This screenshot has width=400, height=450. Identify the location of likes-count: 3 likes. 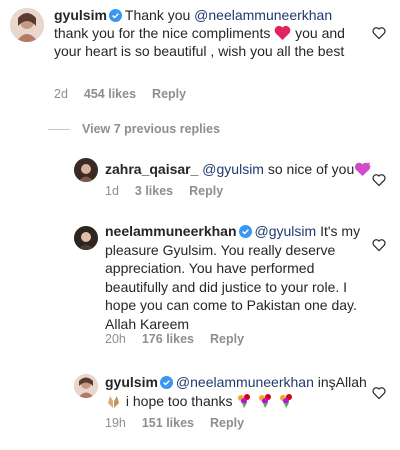
(154, 191).